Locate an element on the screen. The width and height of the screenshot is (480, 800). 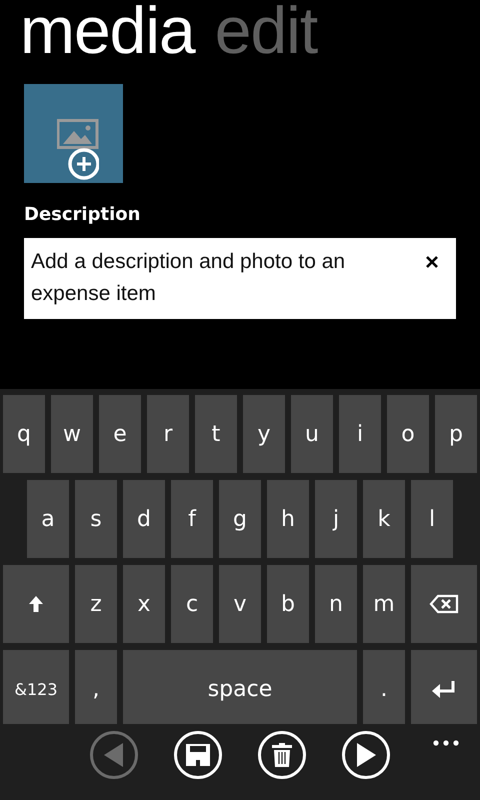
key: x is located at coordinates (144, 604).